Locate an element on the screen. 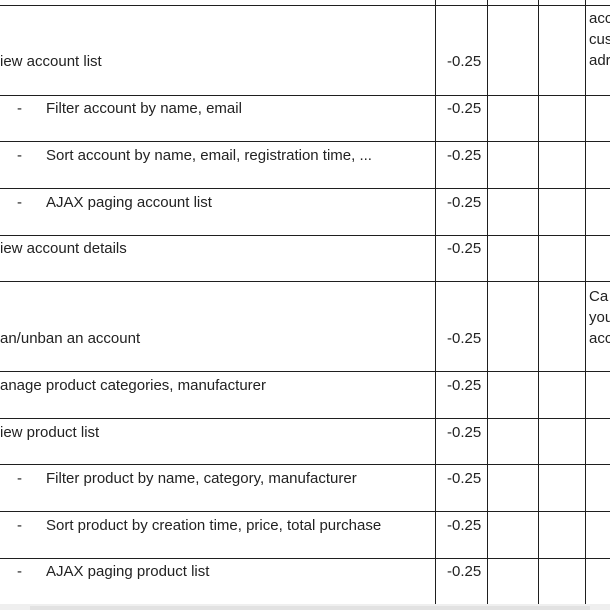  horizontal-scrollbar is located at coordinates (305, 607).